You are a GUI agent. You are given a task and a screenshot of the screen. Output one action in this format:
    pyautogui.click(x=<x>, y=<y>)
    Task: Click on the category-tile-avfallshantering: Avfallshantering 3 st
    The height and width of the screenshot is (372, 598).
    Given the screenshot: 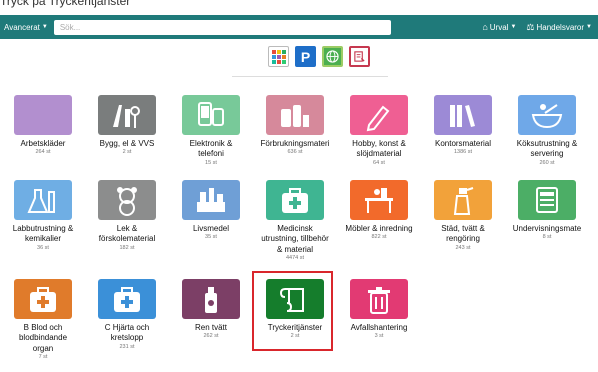 What is the action you would take?
    pyautogui.click(x=379, y=309)
    